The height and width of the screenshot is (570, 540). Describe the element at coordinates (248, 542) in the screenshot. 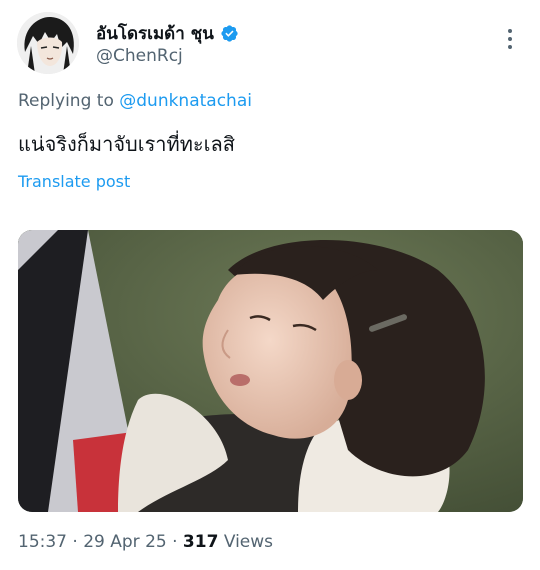

I see `views-label: Views` at that location.